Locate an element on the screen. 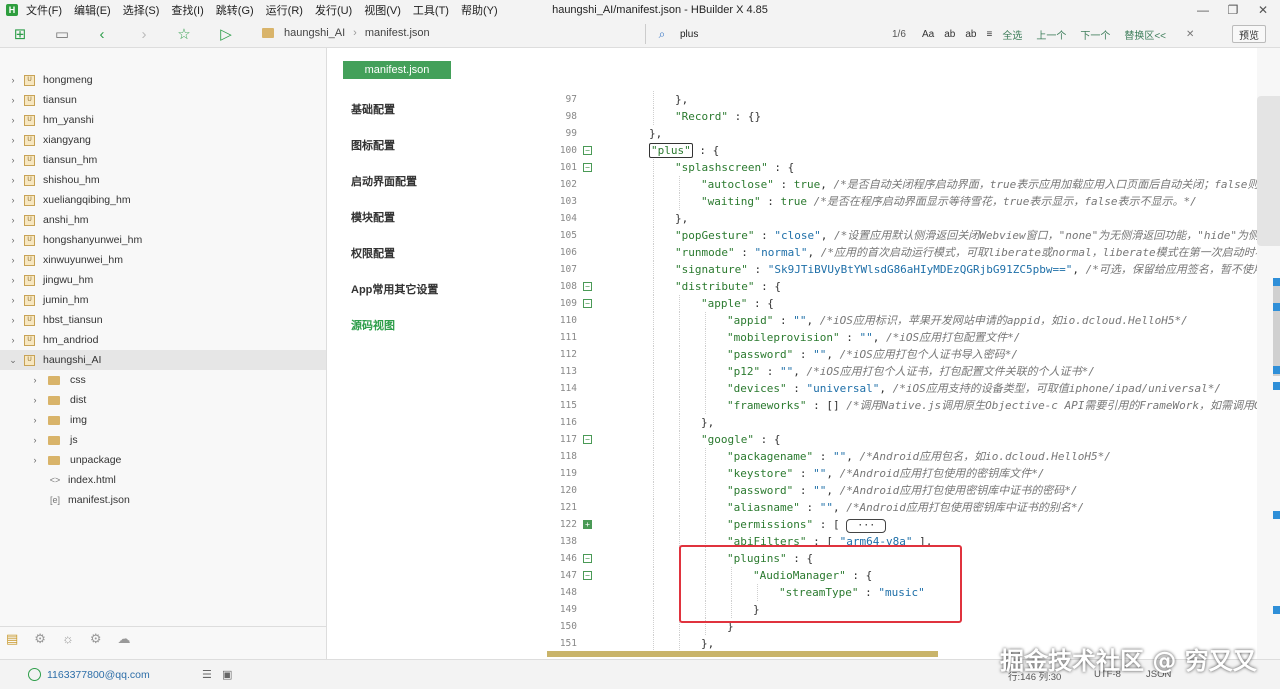  find-in-selection-icon: ≡ is located at coordinates (989, 34).